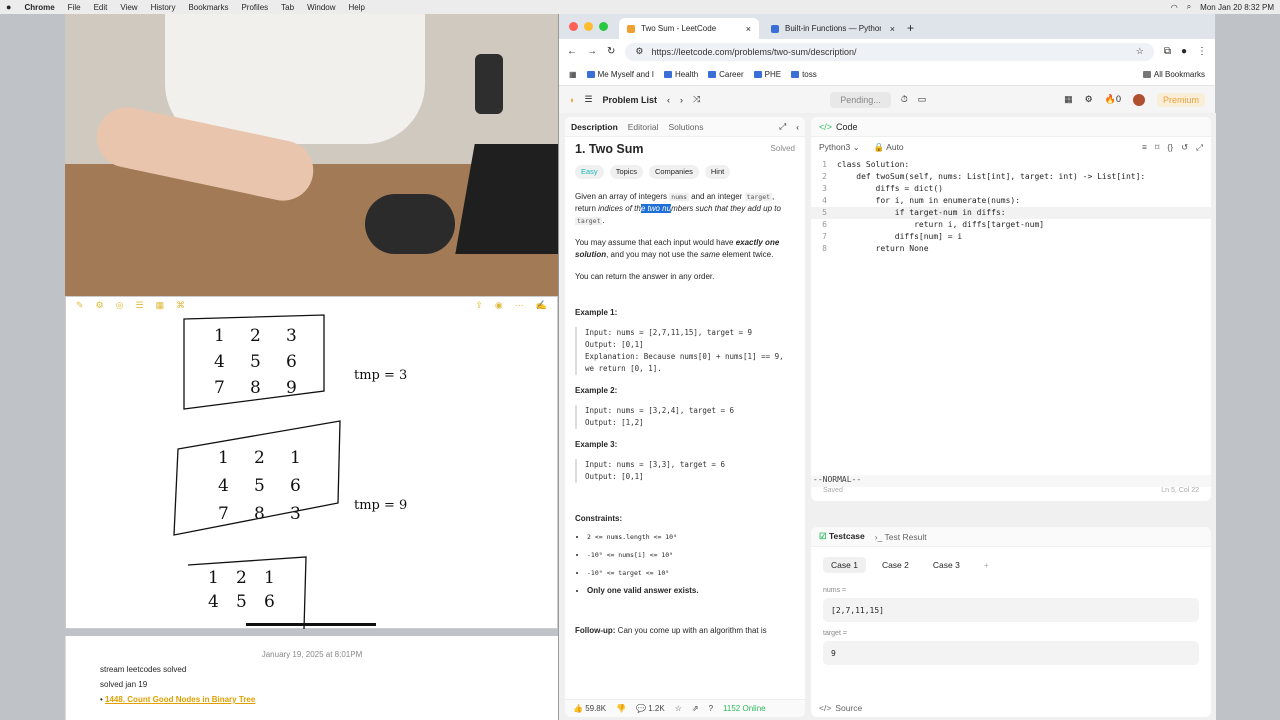 This screenshot has height=720, width=1280. Describe the element at coordinates (1199, 147) in the screenshot. I see `fullscreen-icon: ⤢` at that location.